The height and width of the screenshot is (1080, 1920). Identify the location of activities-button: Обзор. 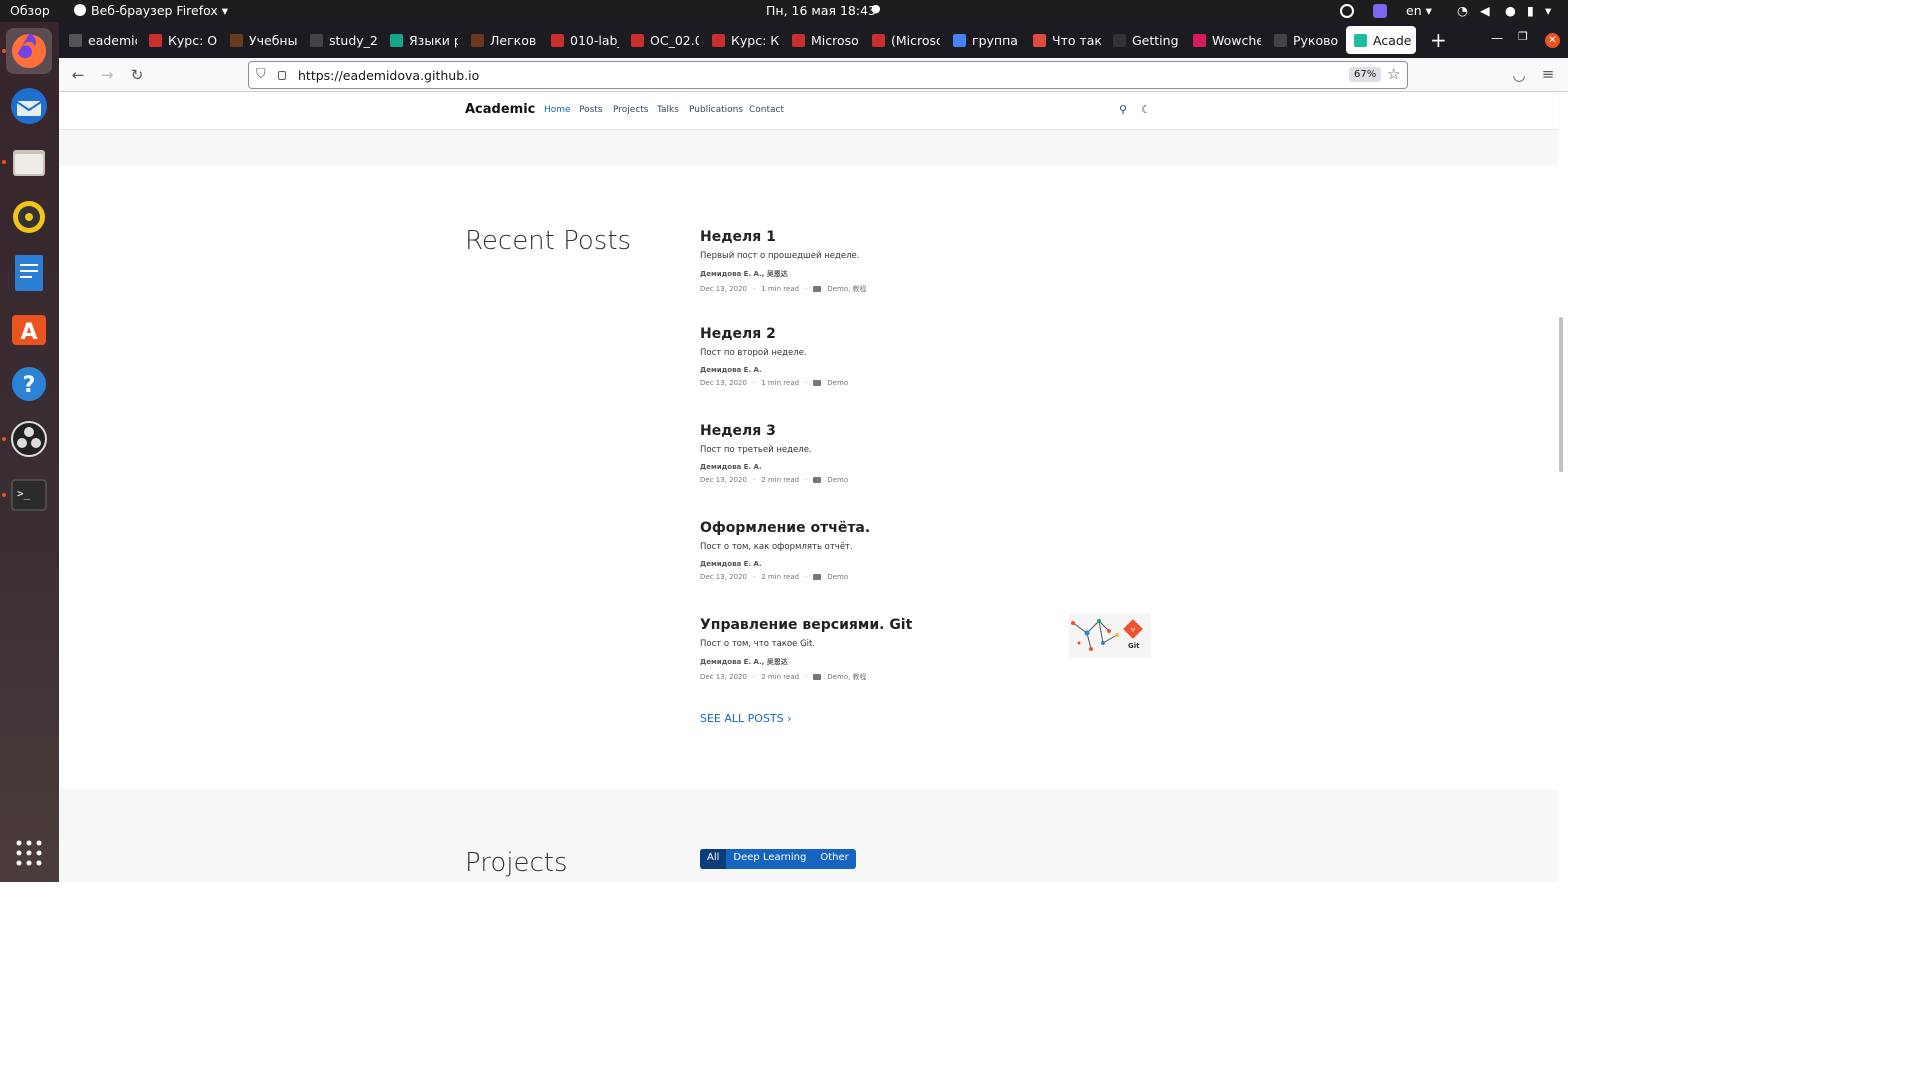
(30, 10).